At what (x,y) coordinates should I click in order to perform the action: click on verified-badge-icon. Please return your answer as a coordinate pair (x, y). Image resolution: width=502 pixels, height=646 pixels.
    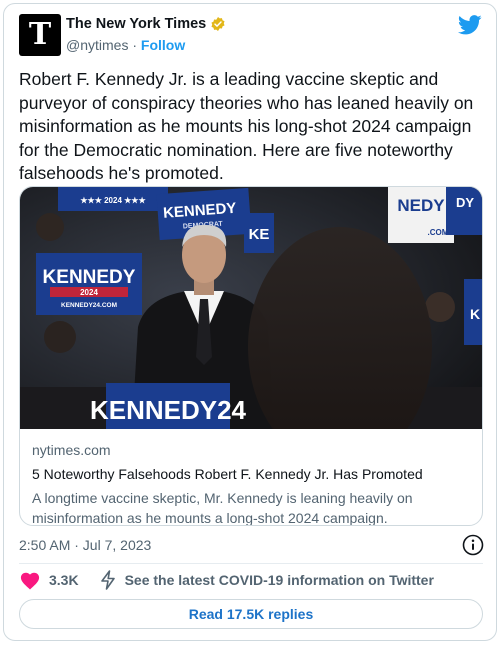
    Looking at the image, I should click on (218, 24).